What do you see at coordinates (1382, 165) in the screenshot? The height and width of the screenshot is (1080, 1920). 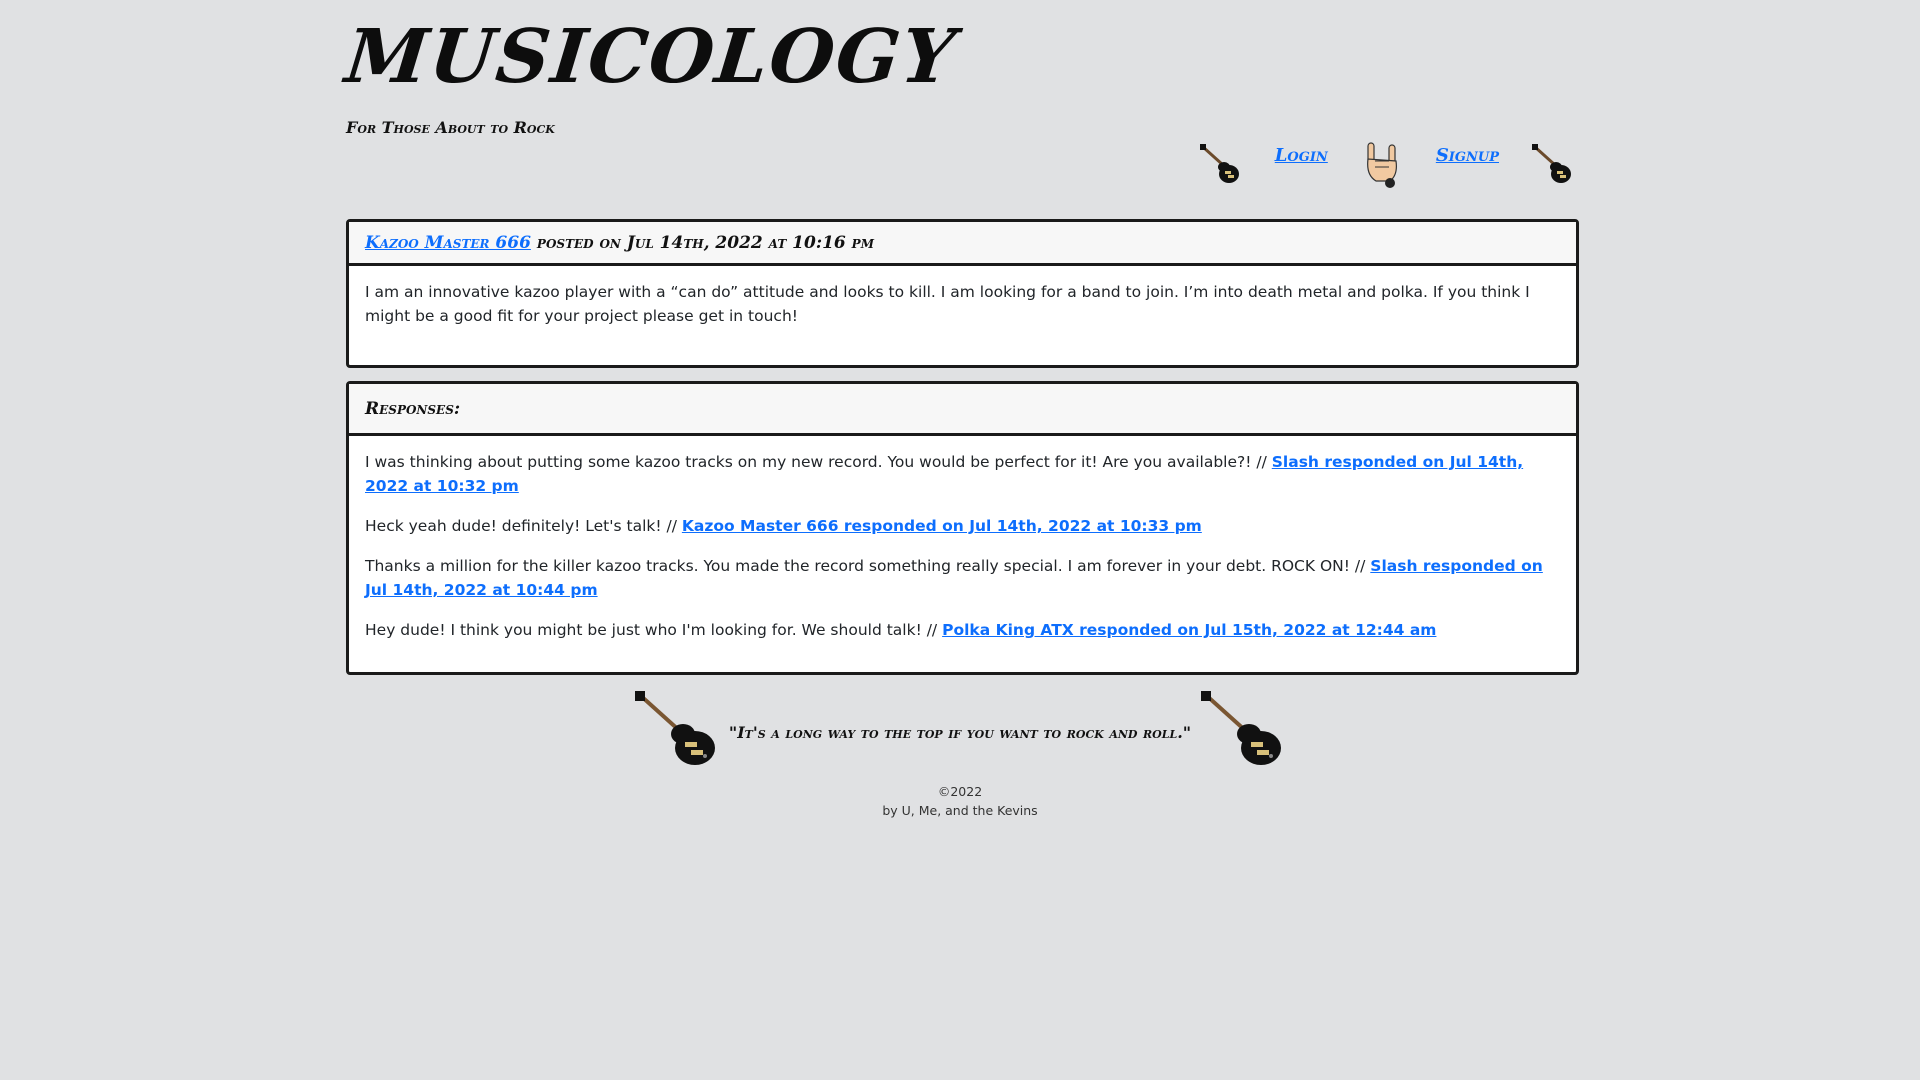 I see `rock-hand-icon` at bounding box center [1382, 165].